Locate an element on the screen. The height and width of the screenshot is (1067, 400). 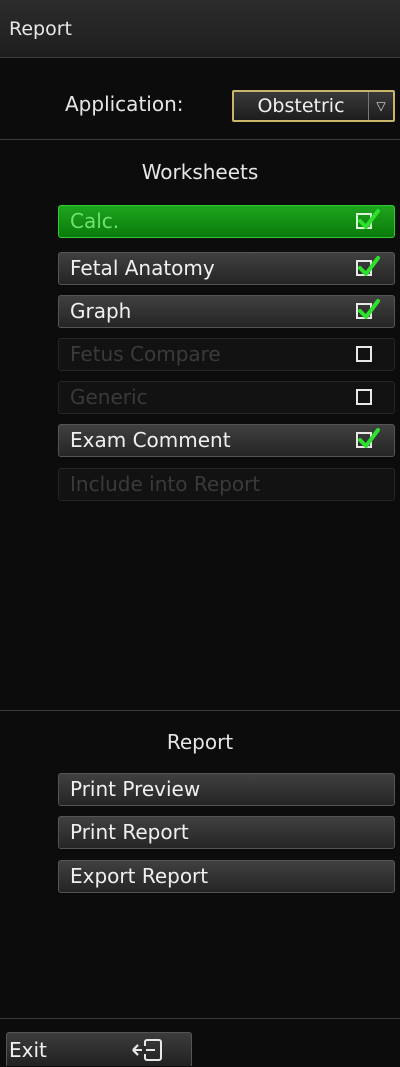
worksheet-exam-comment-button: Exam Comment is located at coordinates (226, 440).